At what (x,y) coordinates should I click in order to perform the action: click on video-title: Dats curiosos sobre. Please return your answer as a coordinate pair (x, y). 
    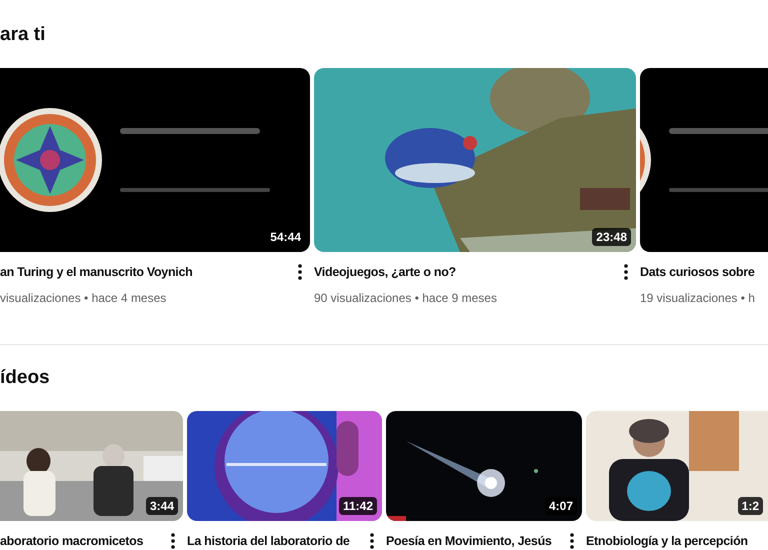
    Looking at the image, I should click on (697, 272).